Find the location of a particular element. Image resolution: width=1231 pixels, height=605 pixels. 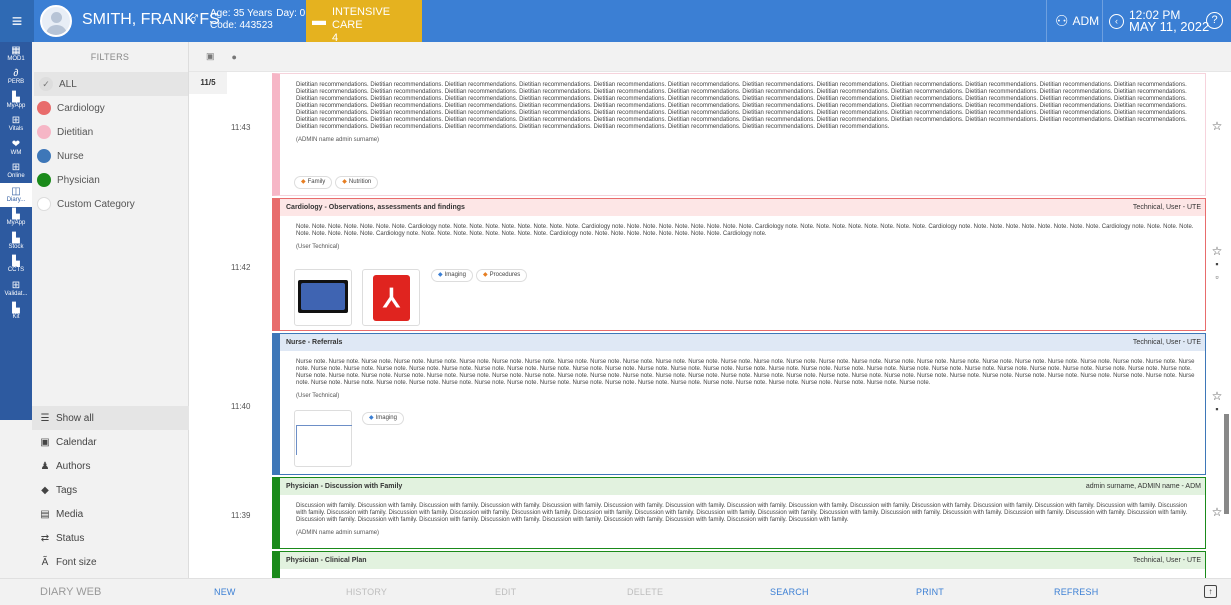

user-code: ADM is located at coordinates (1086, 21).